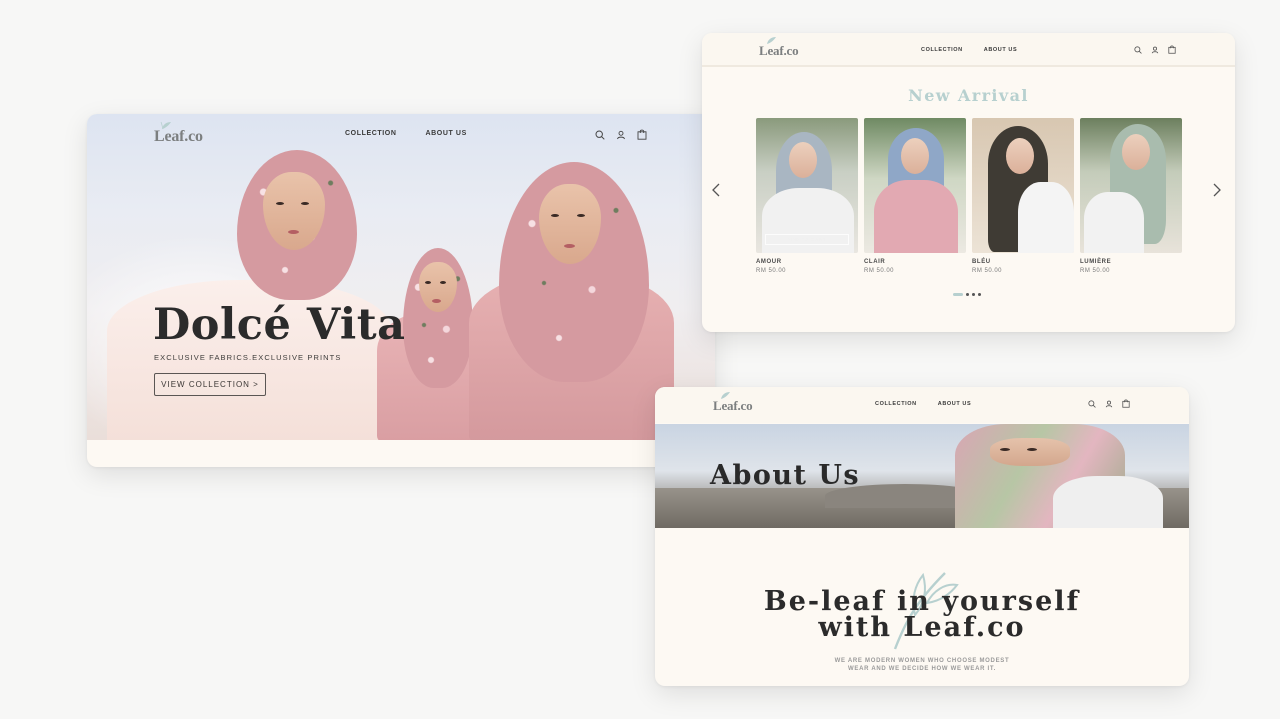 This screenshot has height=719, width=1280. I want to click on about-navbar: Leaf.co COLLECTION ABOUT US, so click(922, 405).